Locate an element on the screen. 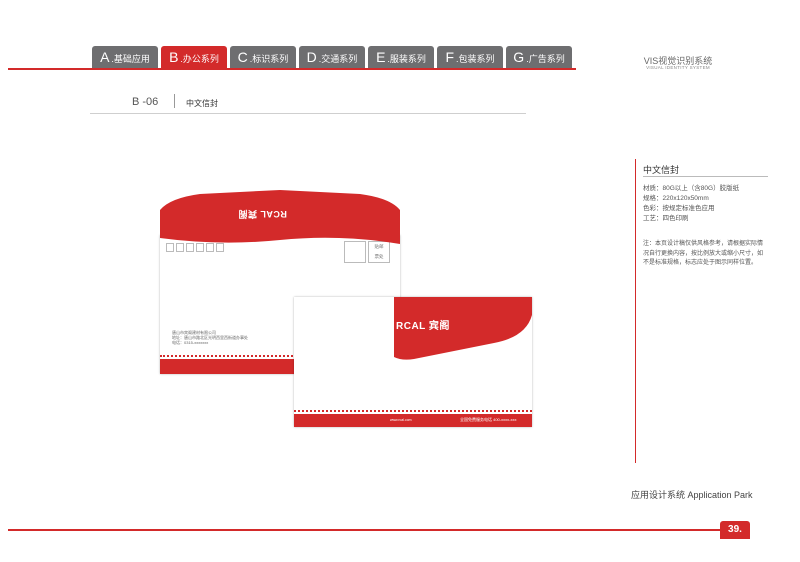  tab-letter: D is located at coordinates (311, 57).